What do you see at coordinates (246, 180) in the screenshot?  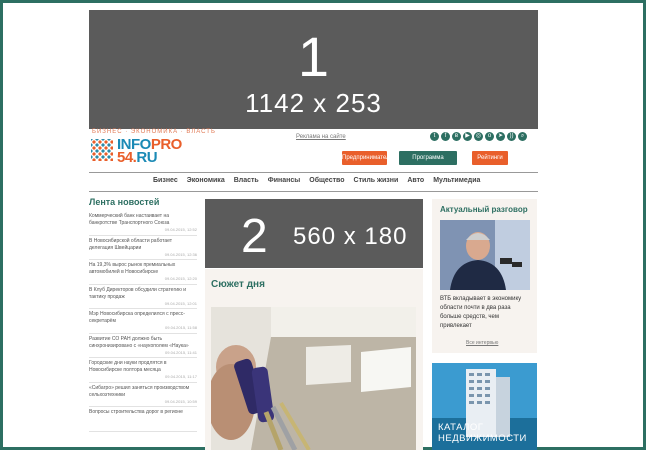 I see `nav-item-power: Власть` at bounding box center [246, 180].